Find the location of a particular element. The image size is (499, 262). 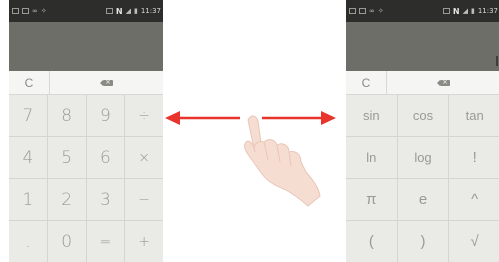

key-minus: − is located at coordinates (144, 199).